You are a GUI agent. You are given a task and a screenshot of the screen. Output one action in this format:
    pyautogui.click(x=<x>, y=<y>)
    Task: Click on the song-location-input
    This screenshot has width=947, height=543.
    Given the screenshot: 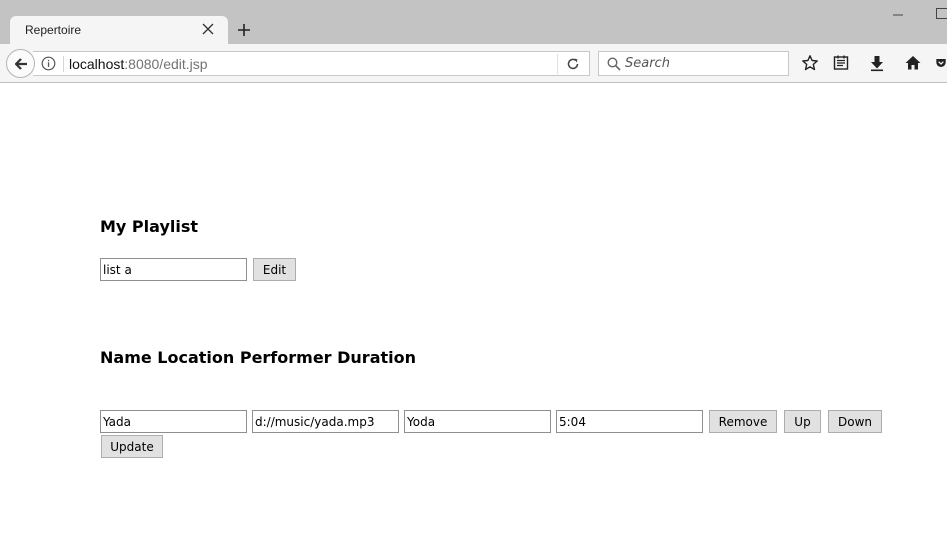 What is the action you would take?
    pyautogui.click(x=325, y=421)
    